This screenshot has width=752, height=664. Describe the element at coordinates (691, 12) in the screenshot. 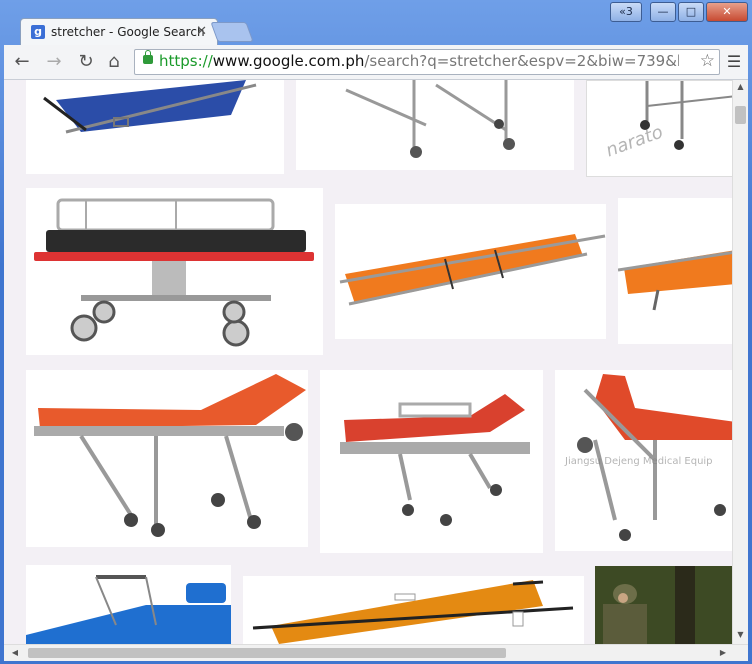

I see `maximize-button: □` at that location.